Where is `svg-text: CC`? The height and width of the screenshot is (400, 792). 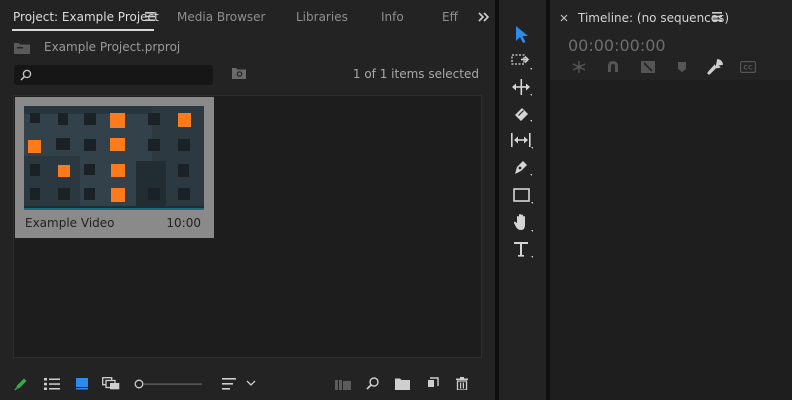 svg-text: CC is located at coordinates (748, 68).